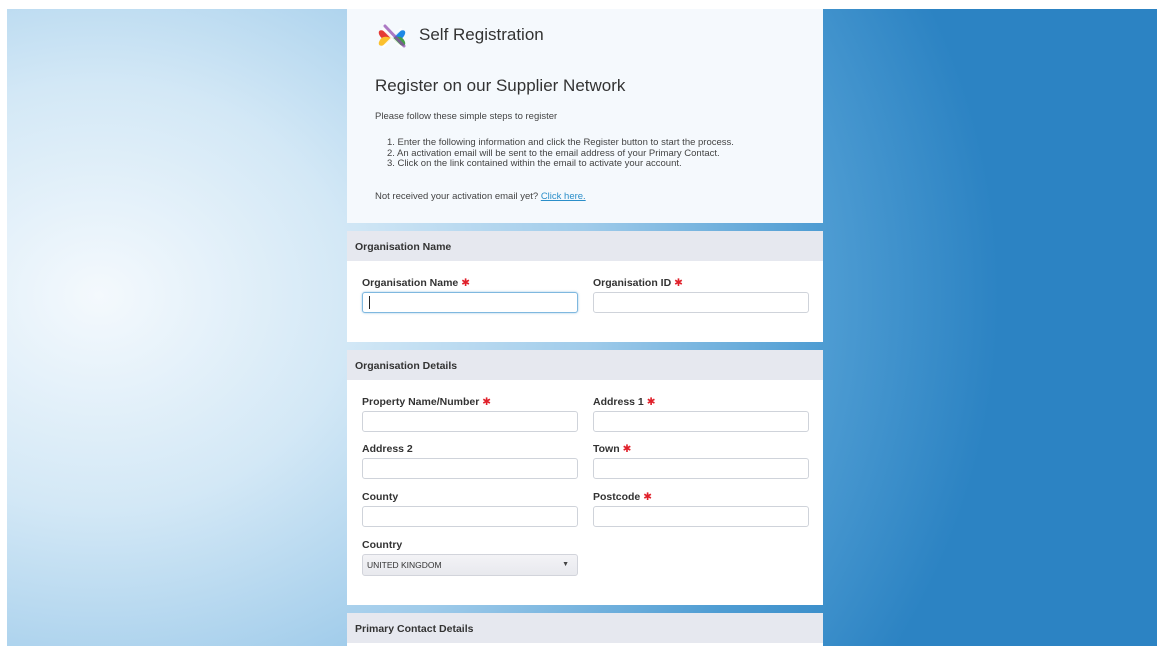  I want to click on town-field: Town ✱, so click(612, 451).